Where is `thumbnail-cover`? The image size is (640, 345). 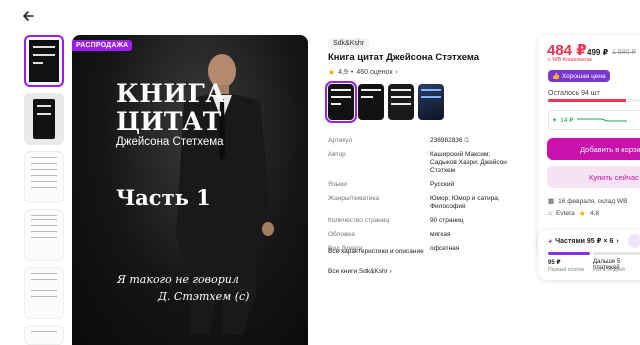 thumbnail-cover is located at coordinates (44, 61).